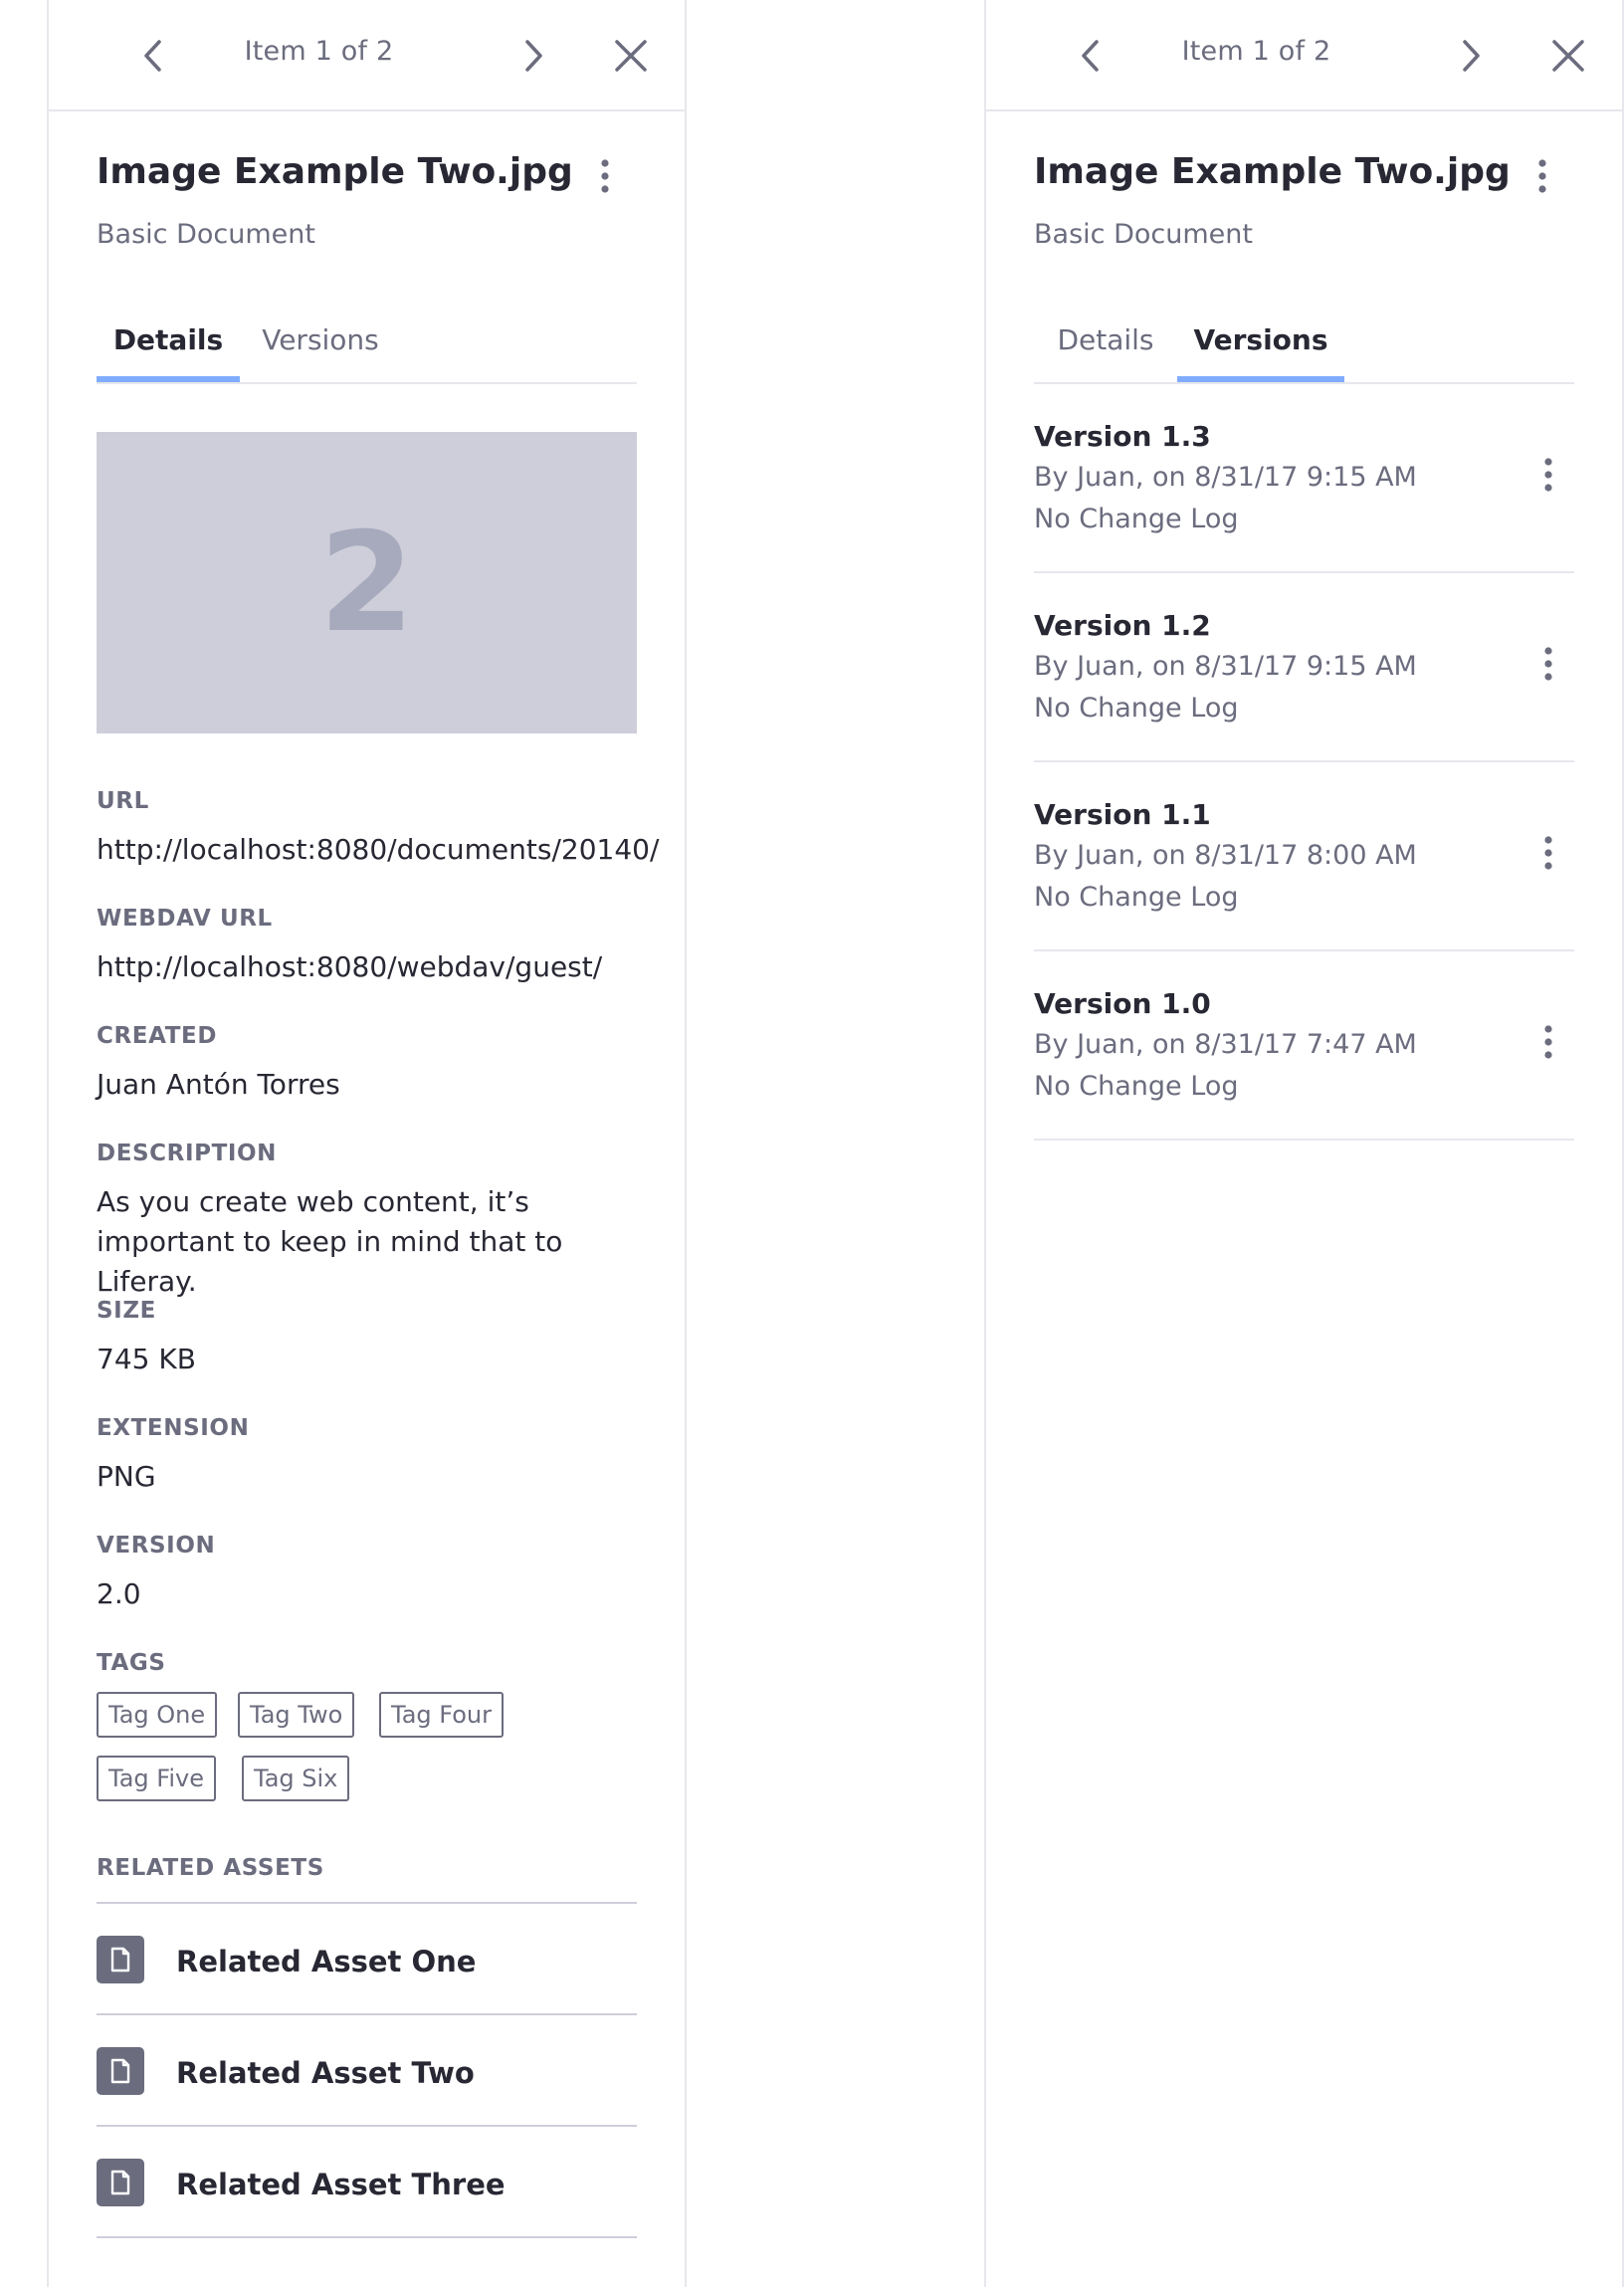 The width and height of the screenshot is (1624, 2287). Describe the element at coordinates (119, 1593) in the screenshot. I see `version-value: 2.0` at that location.